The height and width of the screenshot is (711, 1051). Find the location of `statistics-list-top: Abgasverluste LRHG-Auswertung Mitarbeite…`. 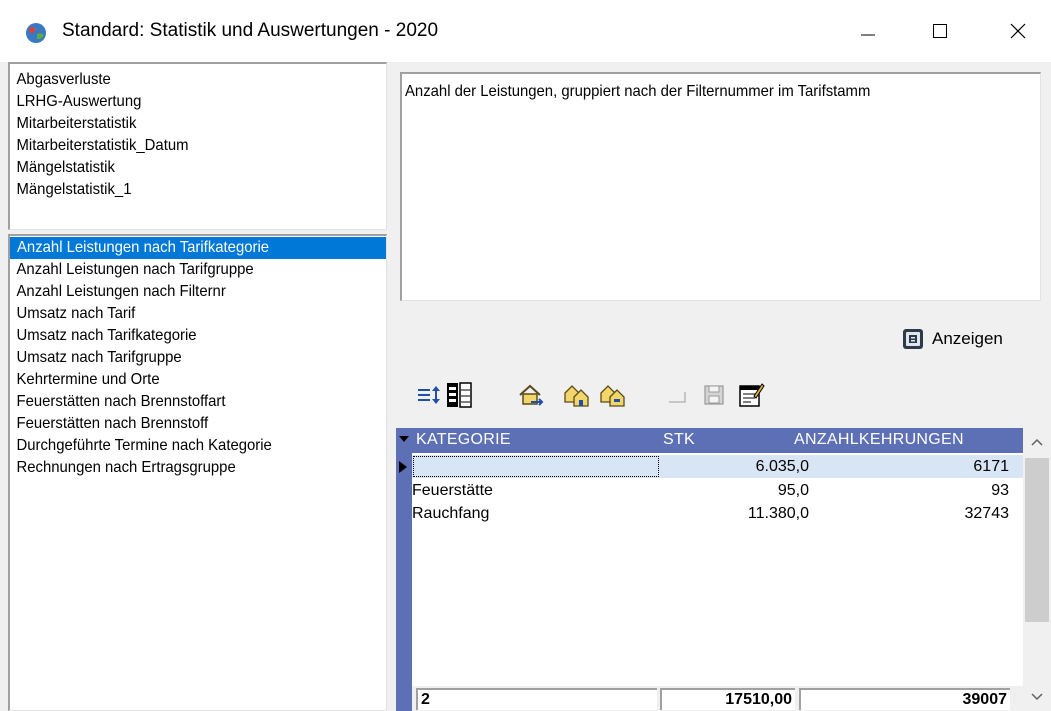

statistics-list-top: Abgasverluste LRHG-Auswertung Mitarbeite… is located at coordinates (197, 146).